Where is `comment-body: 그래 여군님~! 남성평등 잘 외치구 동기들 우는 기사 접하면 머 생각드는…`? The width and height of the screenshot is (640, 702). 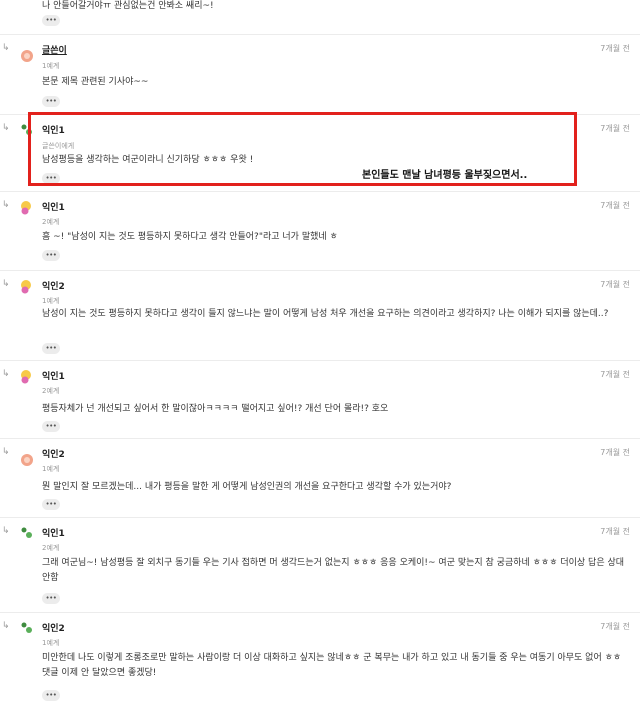 comment-body: 그래 여군님~! 남성평등 잘 외치구 동기들 우는 기사 접하면 머 생각드는… is located at coordinates (333, 570).